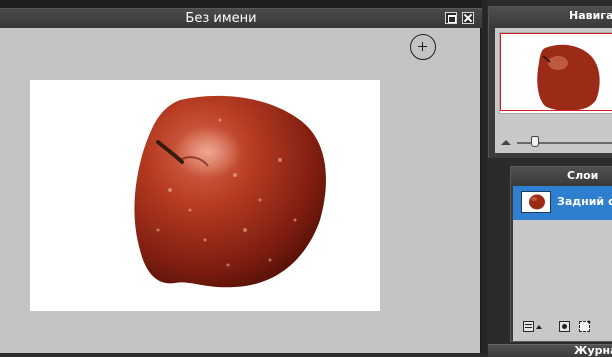  I want to click on layer-thumbnail, so click(536, 202).